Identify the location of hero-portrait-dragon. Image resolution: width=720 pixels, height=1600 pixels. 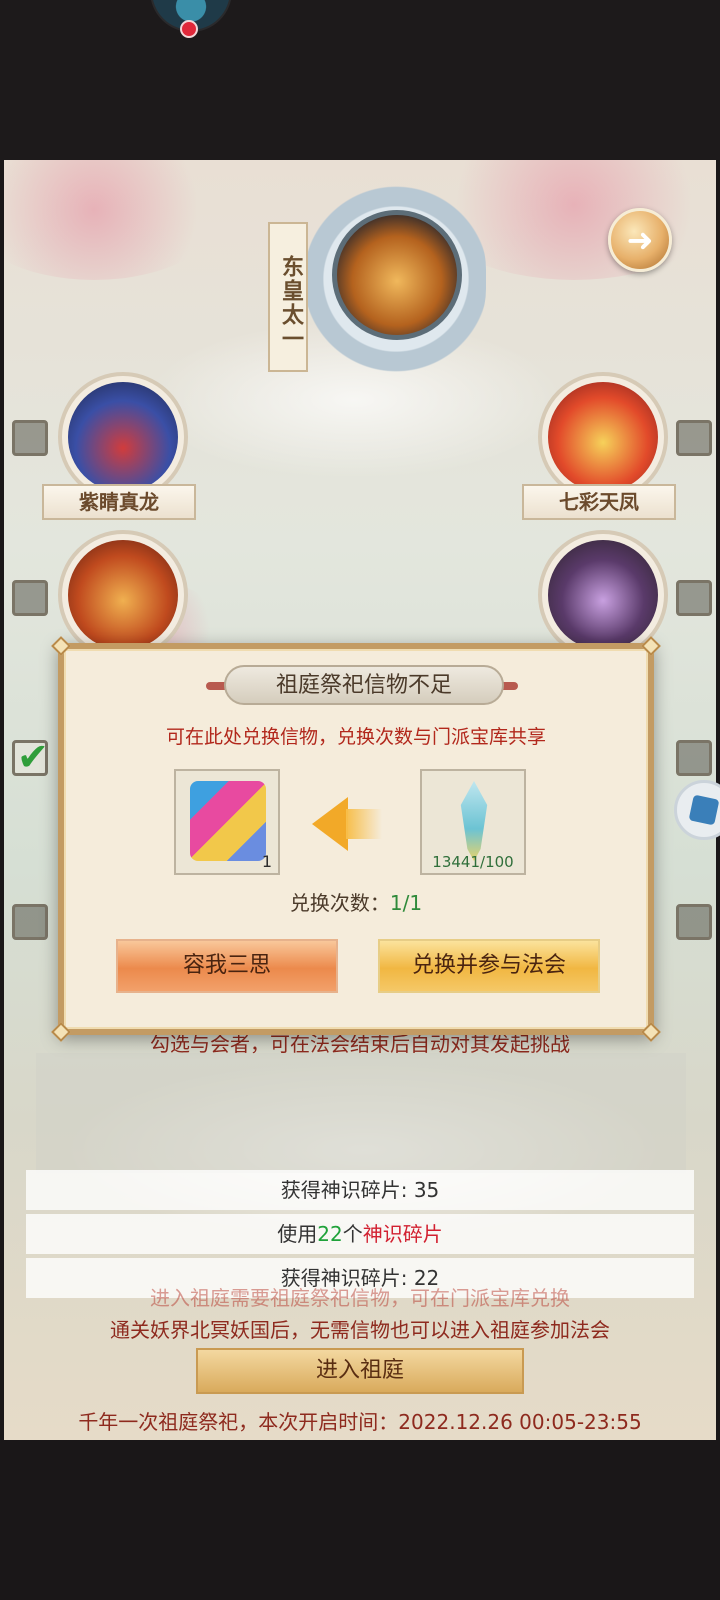
(123, 437).